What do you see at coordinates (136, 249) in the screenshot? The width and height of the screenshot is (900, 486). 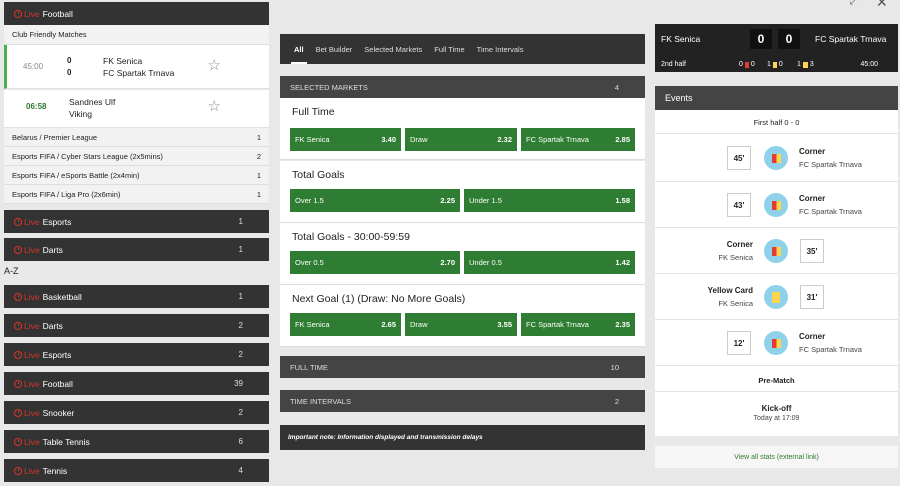 I see `live-sport-darts: Live Darts 1` at bounding box center [136, 249].